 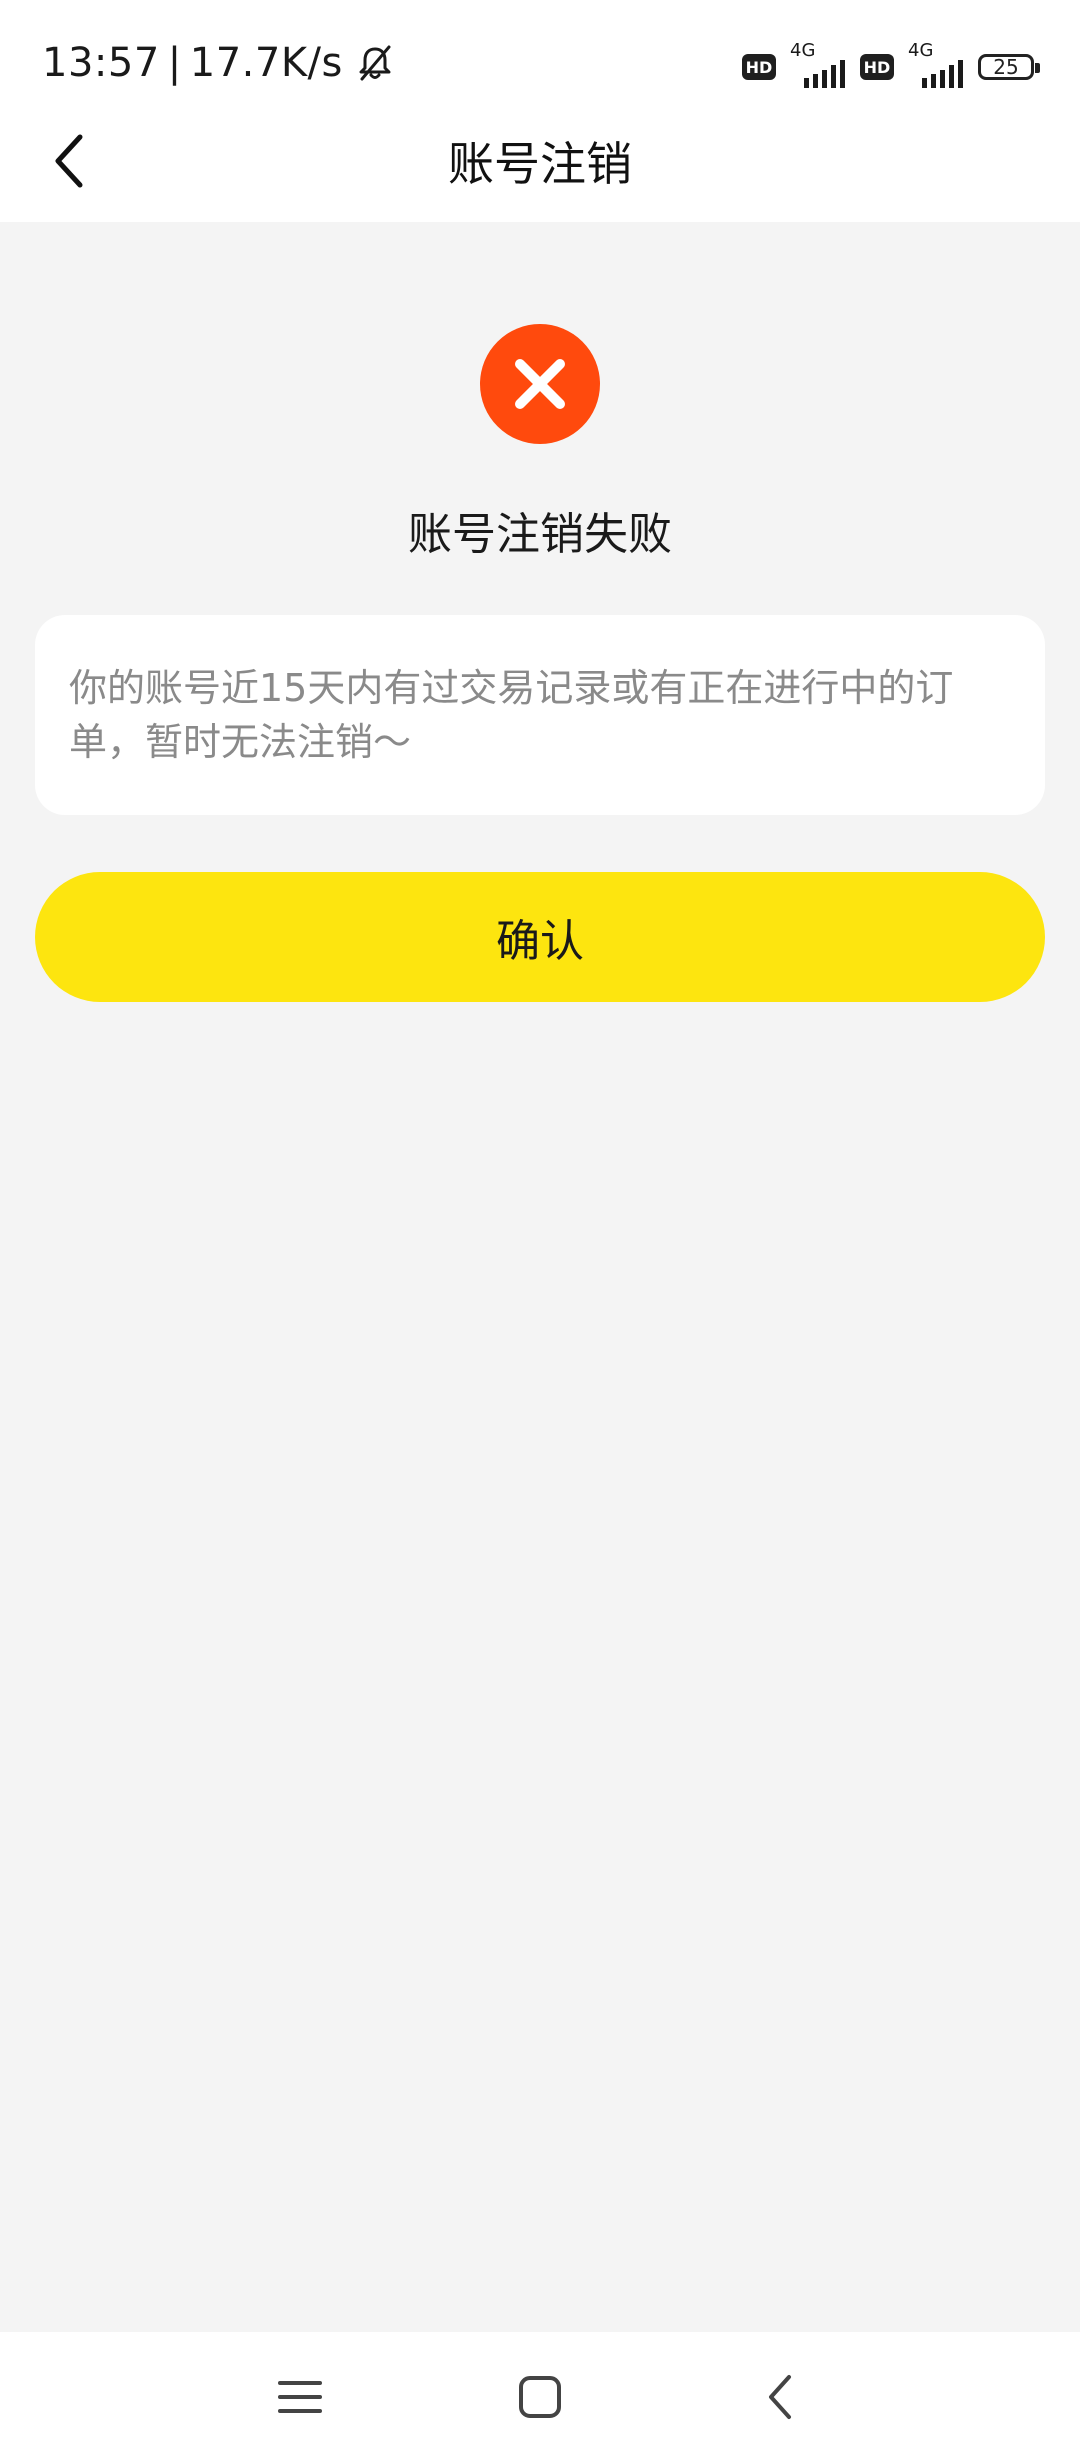 I want to click on confirm-button: 确认, so click(x=540, y=937).